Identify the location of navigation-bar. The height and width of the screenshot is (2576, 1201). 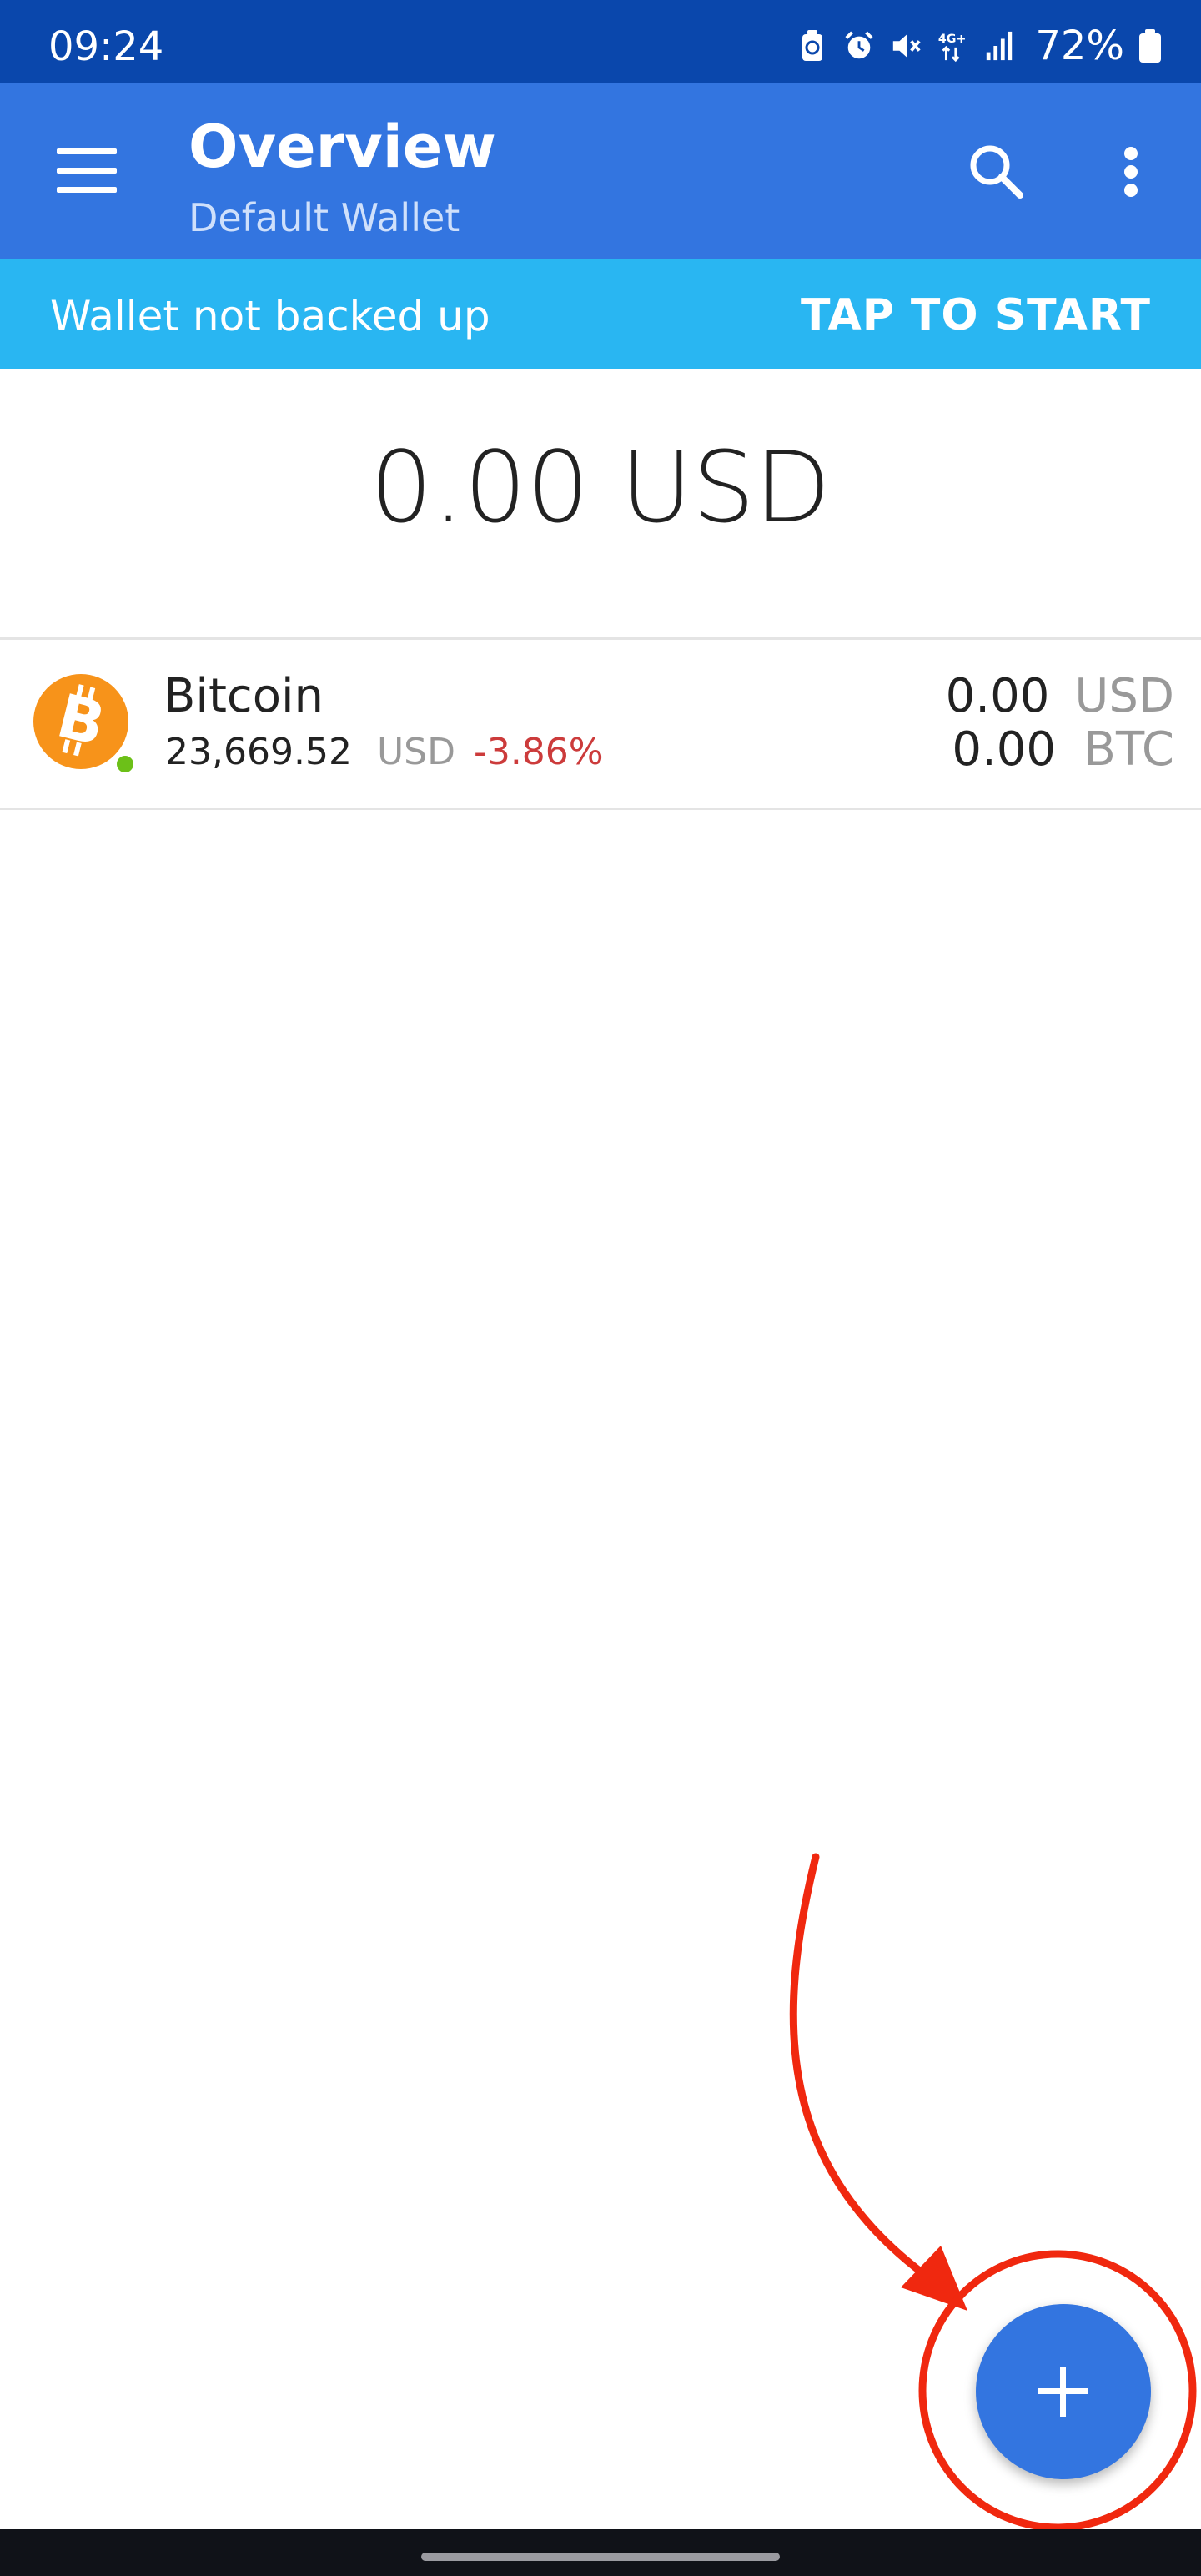
(601, 2552).